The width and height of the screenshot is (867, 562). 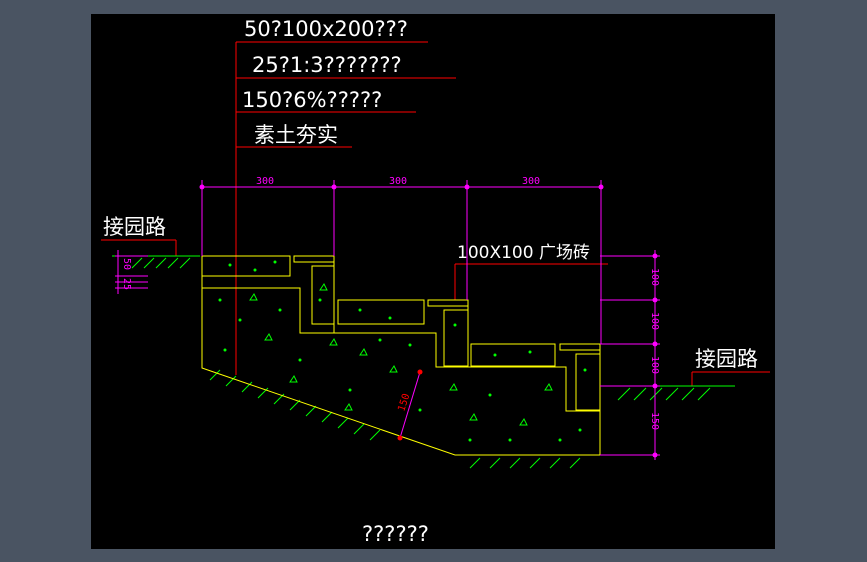 What do you see at coordinates (531, 181) in the screenshot?
I see `dim-top-3: 300` at bounding box center [531, 181].